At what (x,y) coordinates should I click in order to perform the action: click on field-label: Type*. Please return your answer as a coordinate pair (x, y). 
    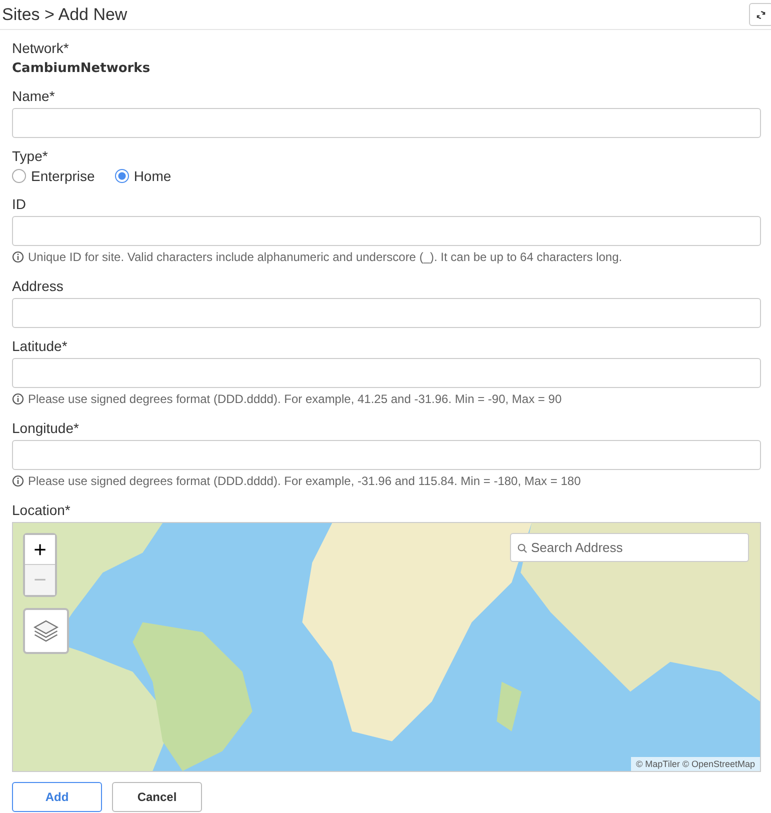
    Looking at the image, I should click on (30, 156).